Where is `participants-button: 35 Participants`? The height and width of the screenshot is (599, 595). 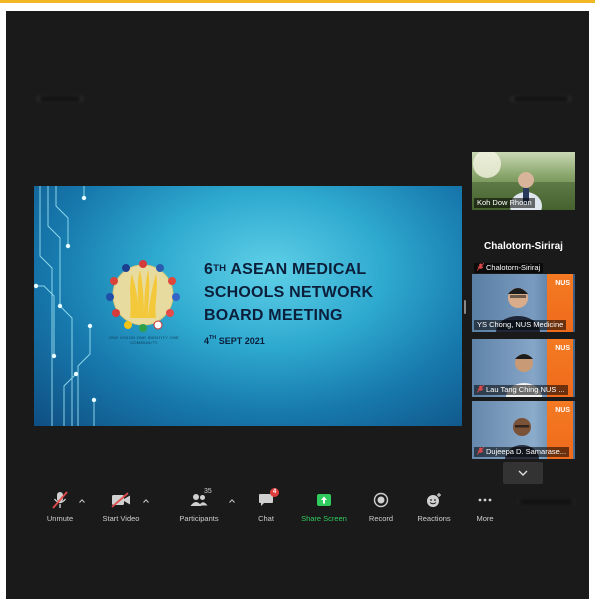 participants-button: 35 Participants is located at coordinates (199, 505).